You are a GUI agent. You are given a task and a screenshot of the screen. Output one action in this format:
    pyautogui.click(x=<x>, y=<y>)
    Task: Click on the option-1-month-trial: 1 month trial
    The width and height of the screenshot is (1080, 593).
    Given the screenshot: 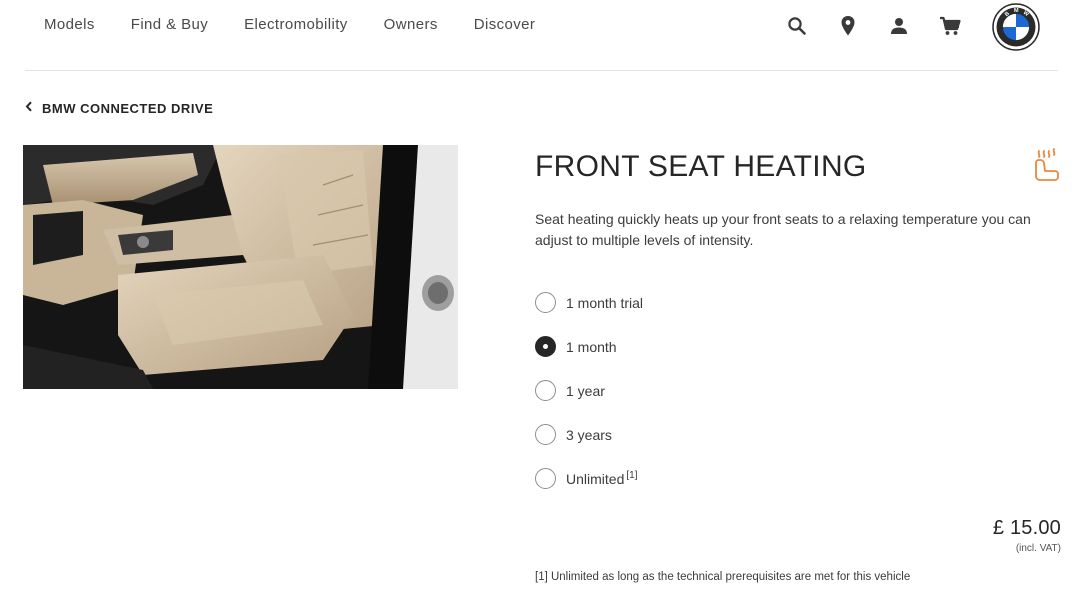 What is the action you would take?
    pyautogui.click(x=589, y=302)
    